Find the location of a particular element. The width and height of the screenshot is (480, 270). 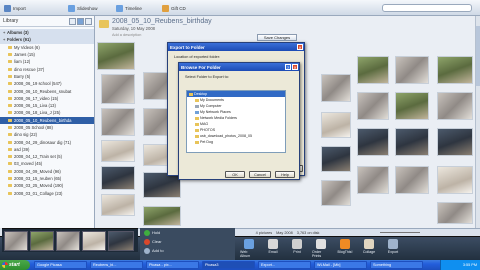

sidebar-folder-item: asd (39) is located at coordinates (47, 149).